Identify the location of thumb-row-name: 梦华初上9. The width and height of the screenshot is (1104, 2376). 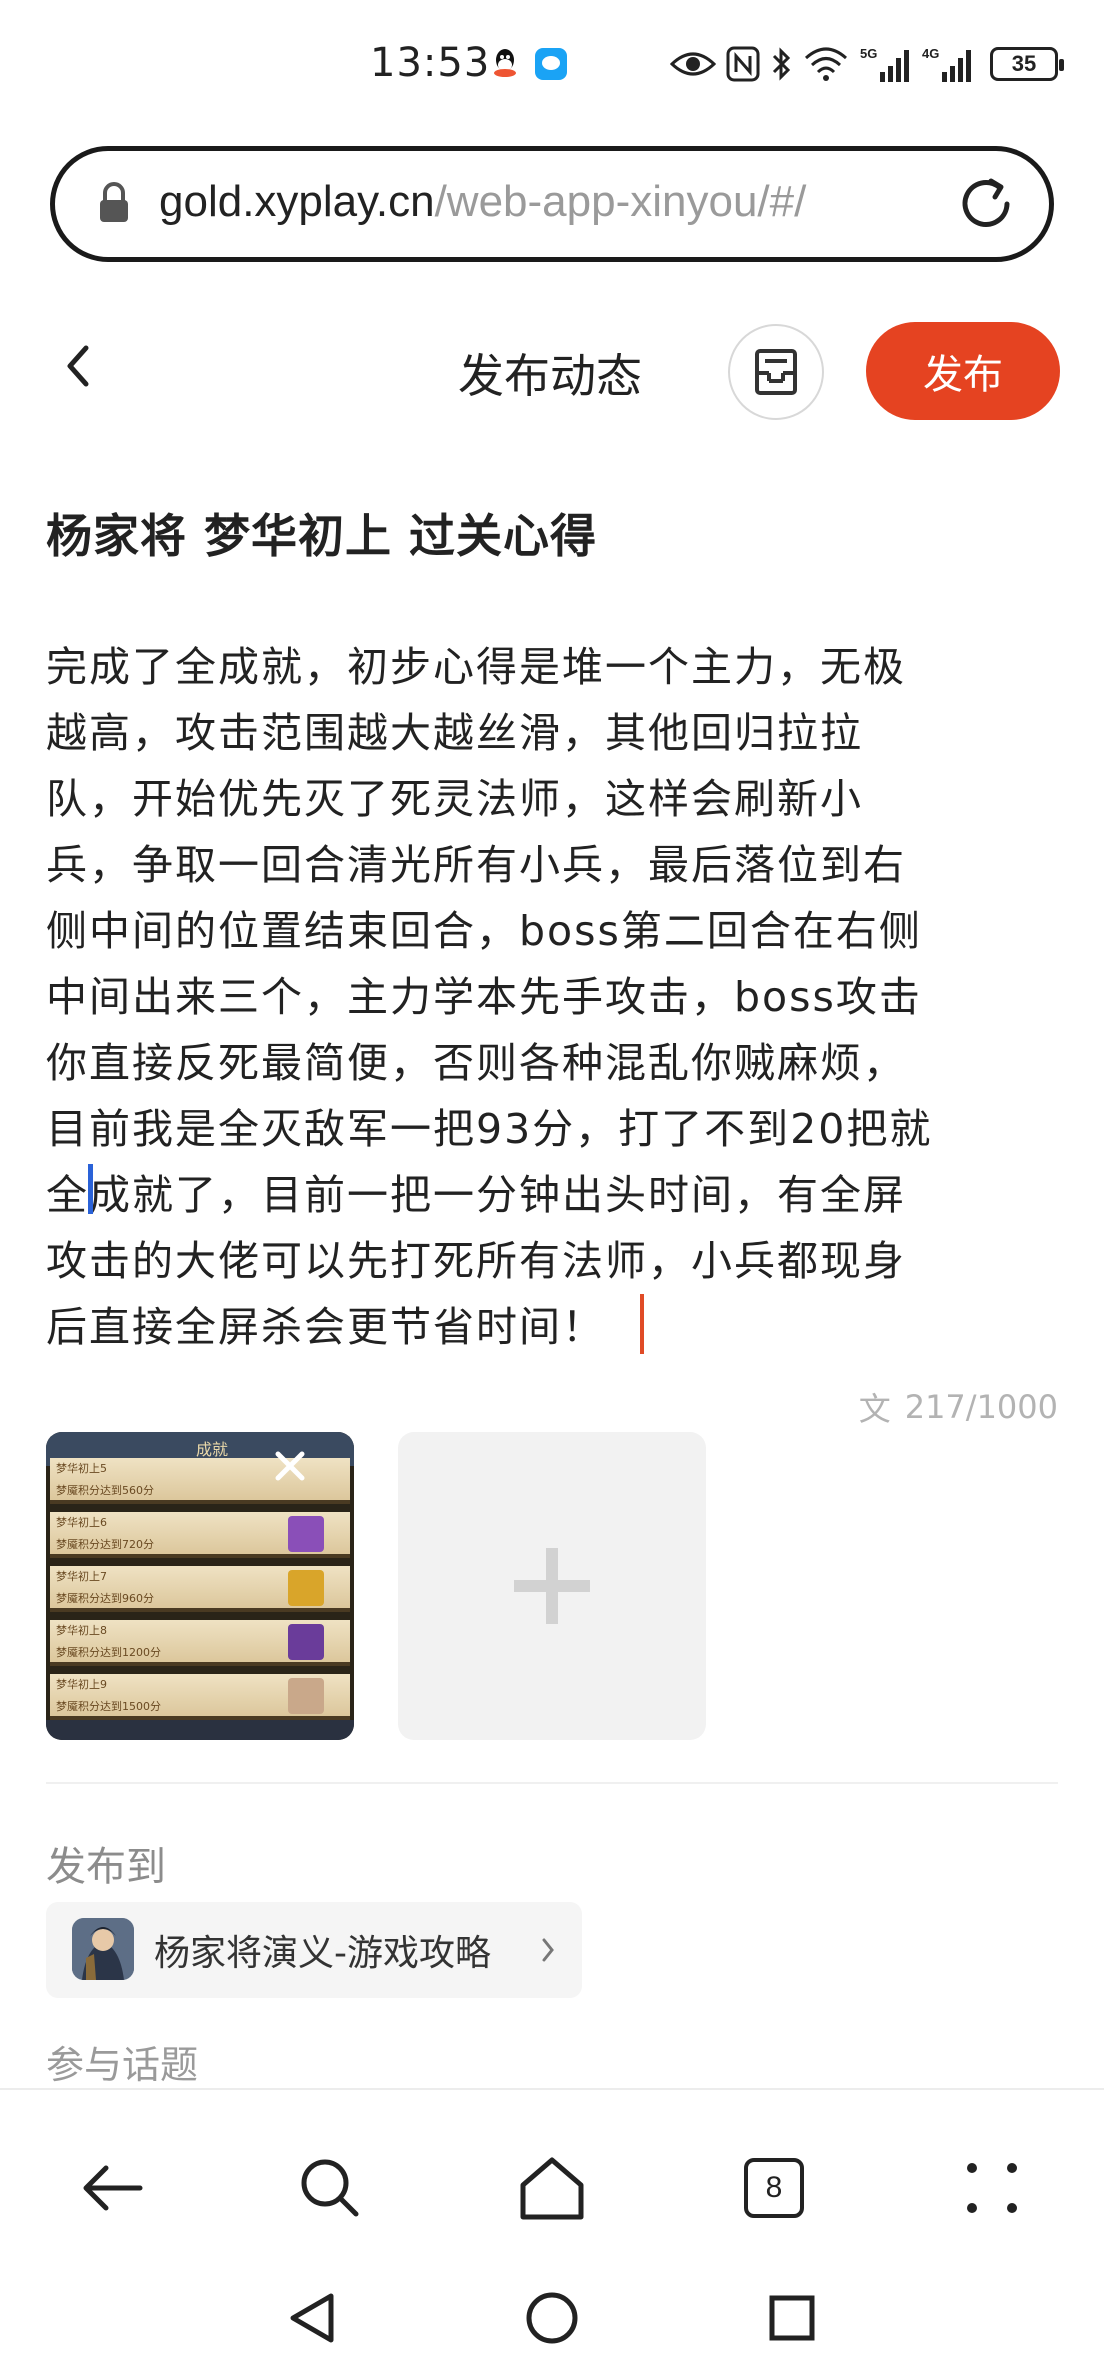
(81, 1684).